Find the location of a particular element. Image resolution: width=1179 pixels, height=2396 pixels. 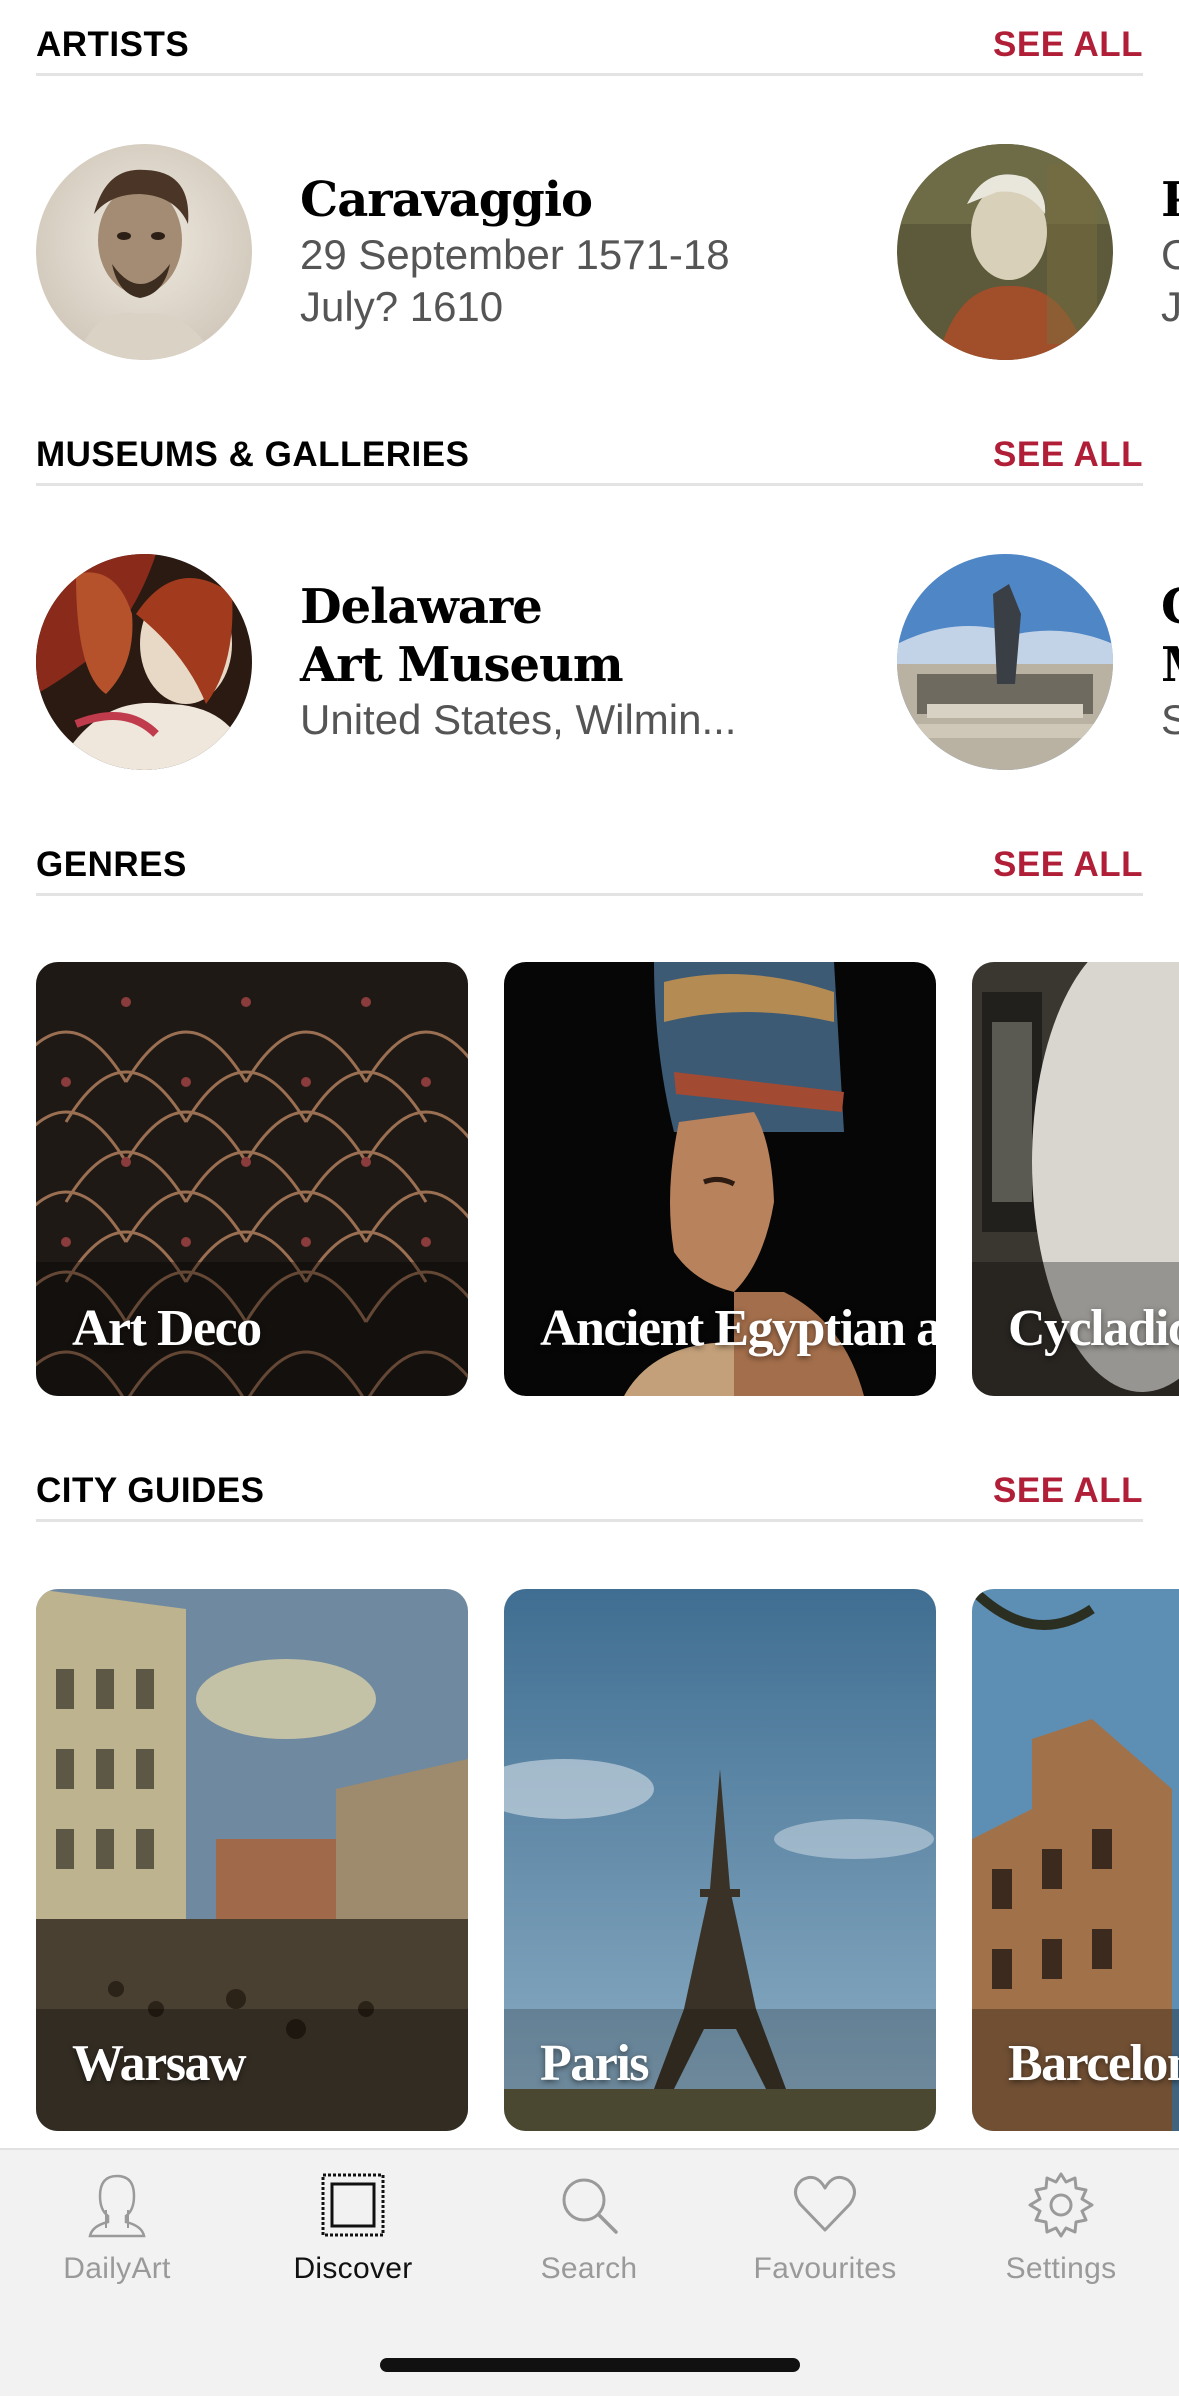

museum-info: C M S is located at coordinates (1170, 662).